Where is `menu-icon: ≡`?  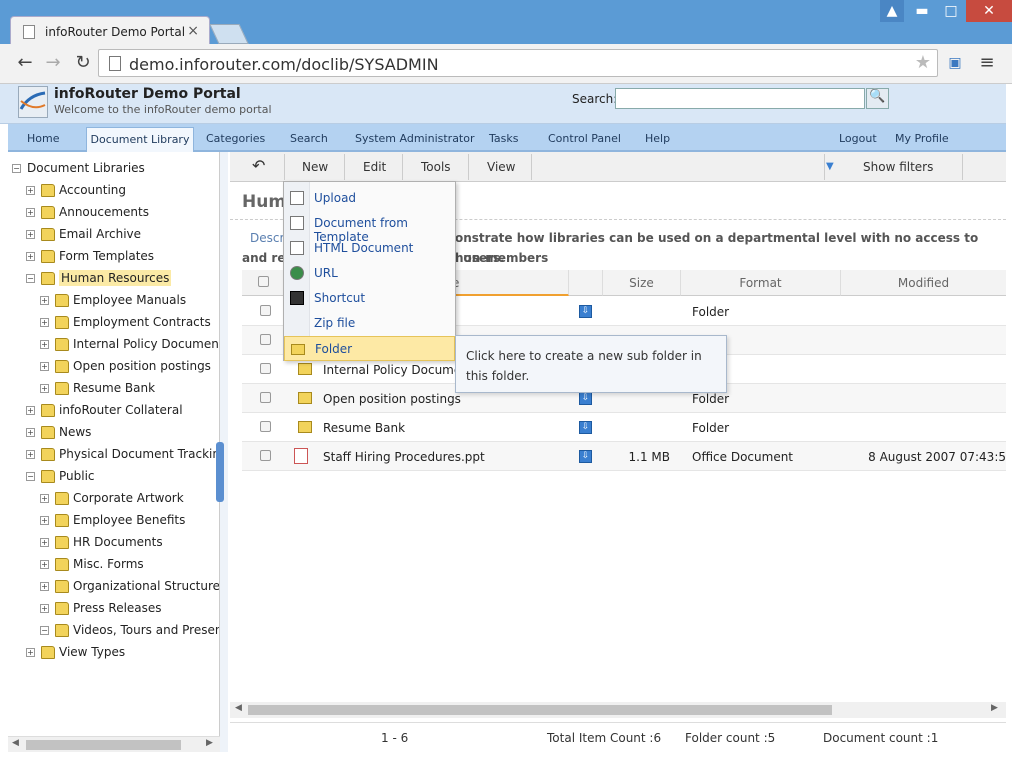
menu-icon: ≡ is located at coordinates (987, 63).